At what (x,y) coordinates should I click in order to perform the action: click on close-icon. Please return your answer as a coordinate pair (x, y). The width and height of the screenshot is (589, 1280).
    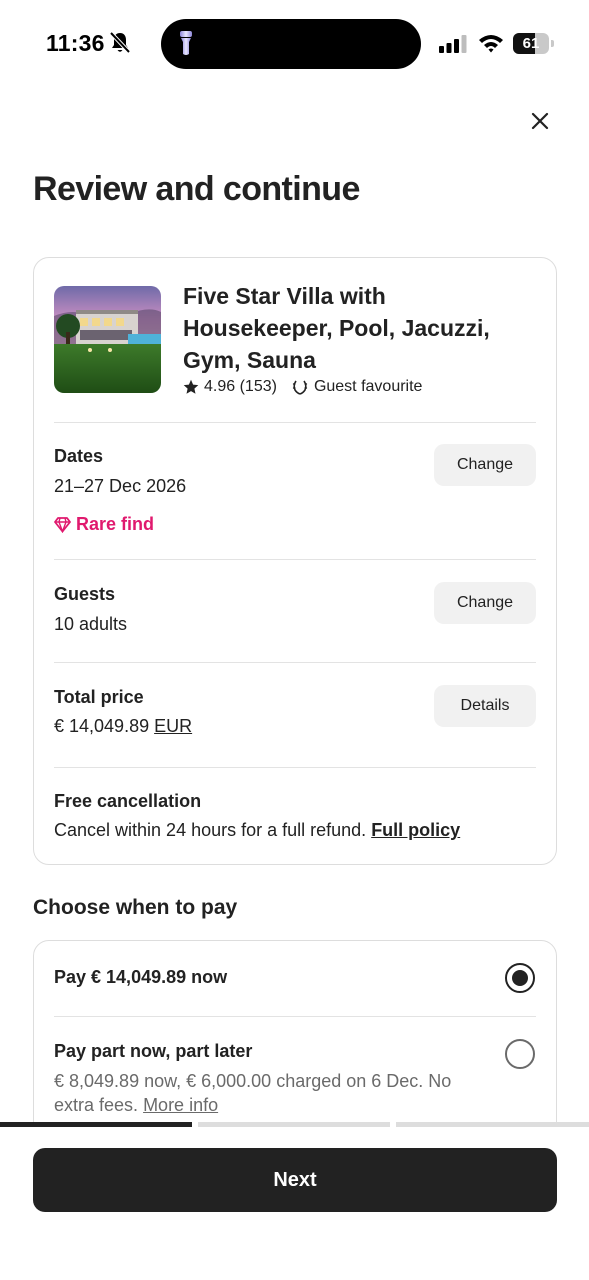
    Looking at the image, I should click on (540, 121).